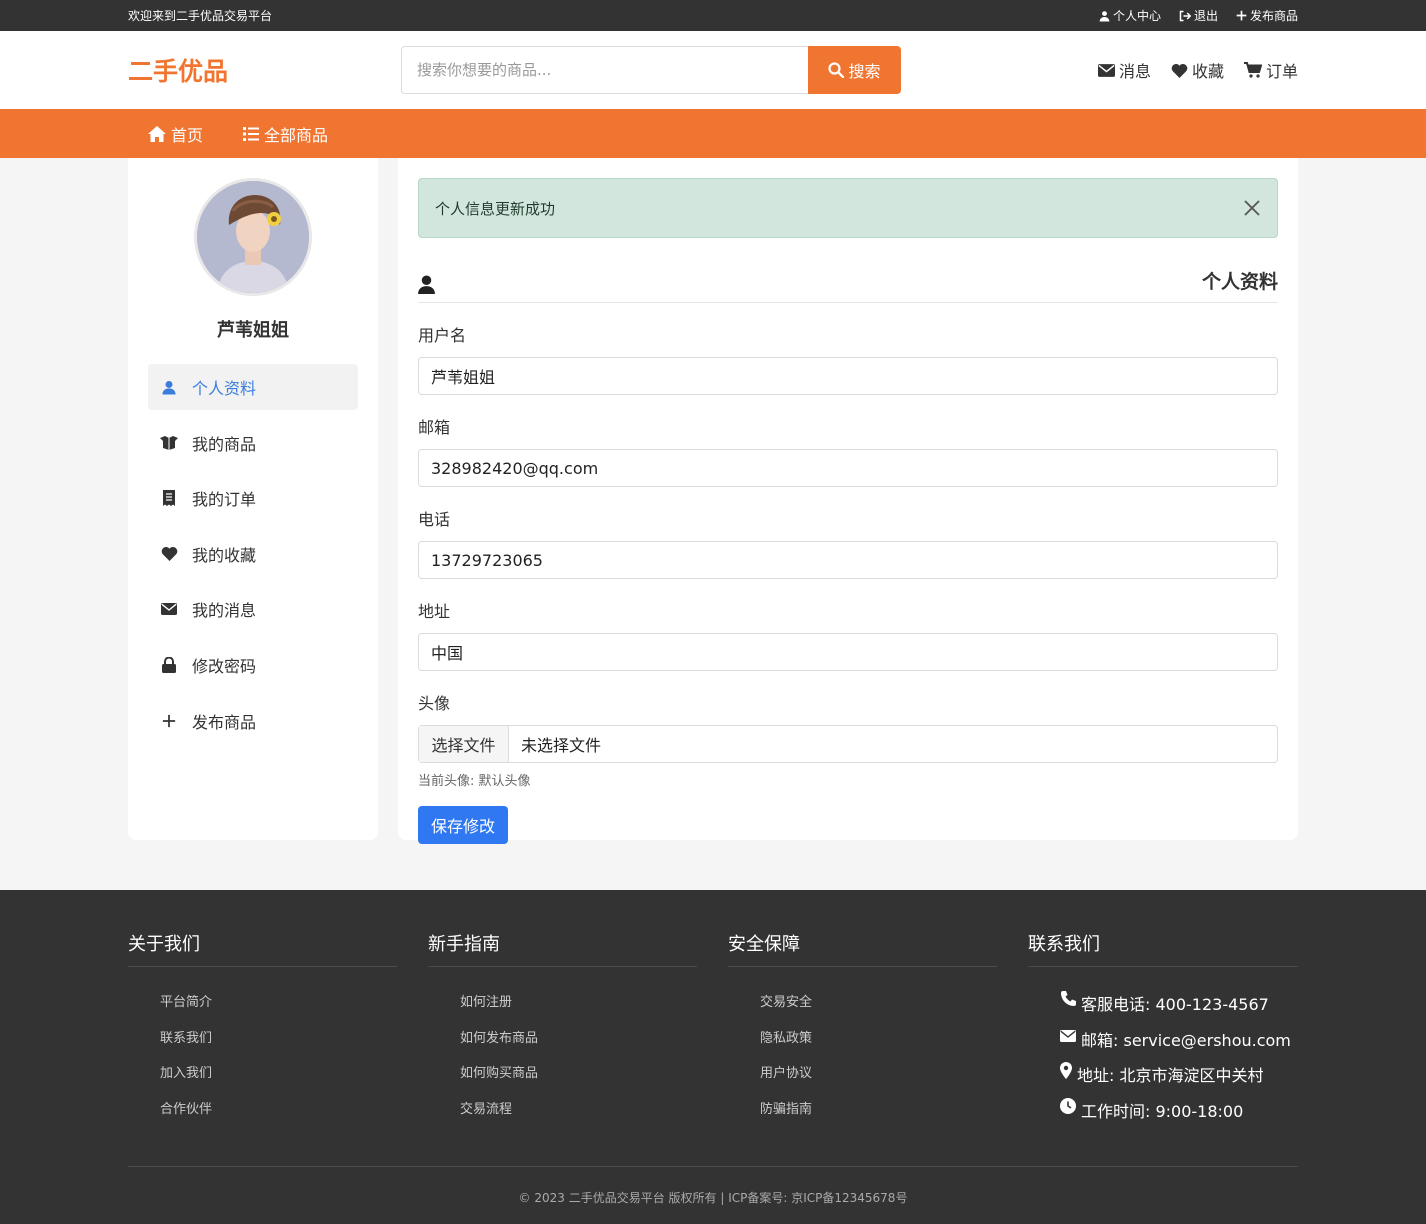 The image size is (1426, 1224). Describe the element at coordinates (848, 208) in the screenshot. I see `success-alert: 个人信息更新成功` at that location.